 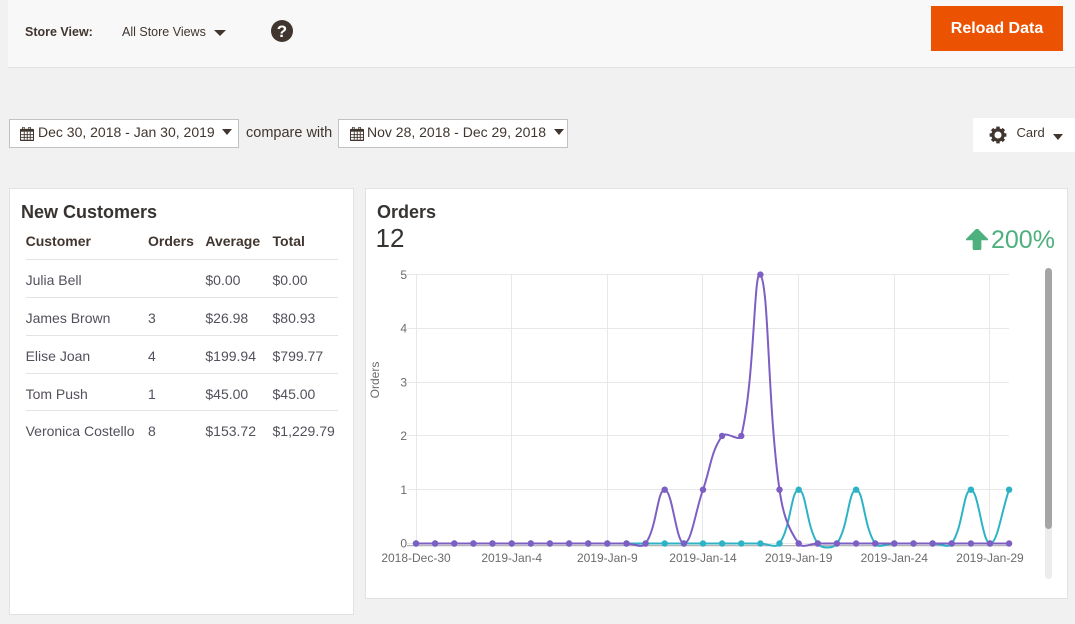 I want to click on svg-text: 5, so click(x=403, y=275).